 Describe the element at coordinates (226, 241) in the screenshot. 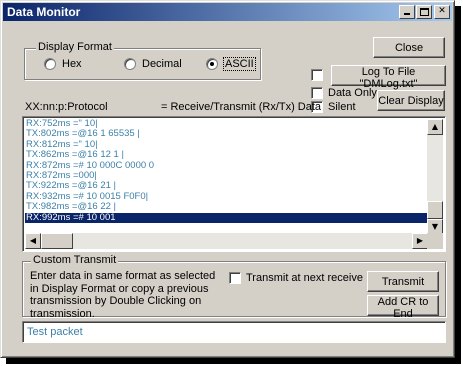

I see `horizontal-scrollbar: ◀ ▶` at that location.